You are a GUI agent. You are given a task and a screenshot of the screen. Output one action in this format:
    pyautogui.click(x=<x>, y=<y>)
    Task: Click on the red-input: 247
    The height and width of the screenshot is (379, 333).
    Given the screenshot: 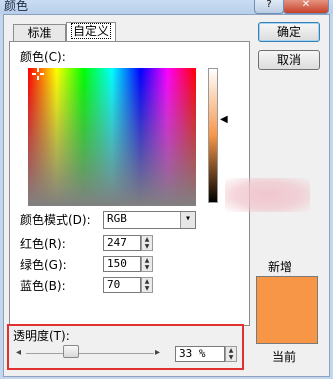 What is the action you would take?
    pyautogui.click(x=122, y=243)
    